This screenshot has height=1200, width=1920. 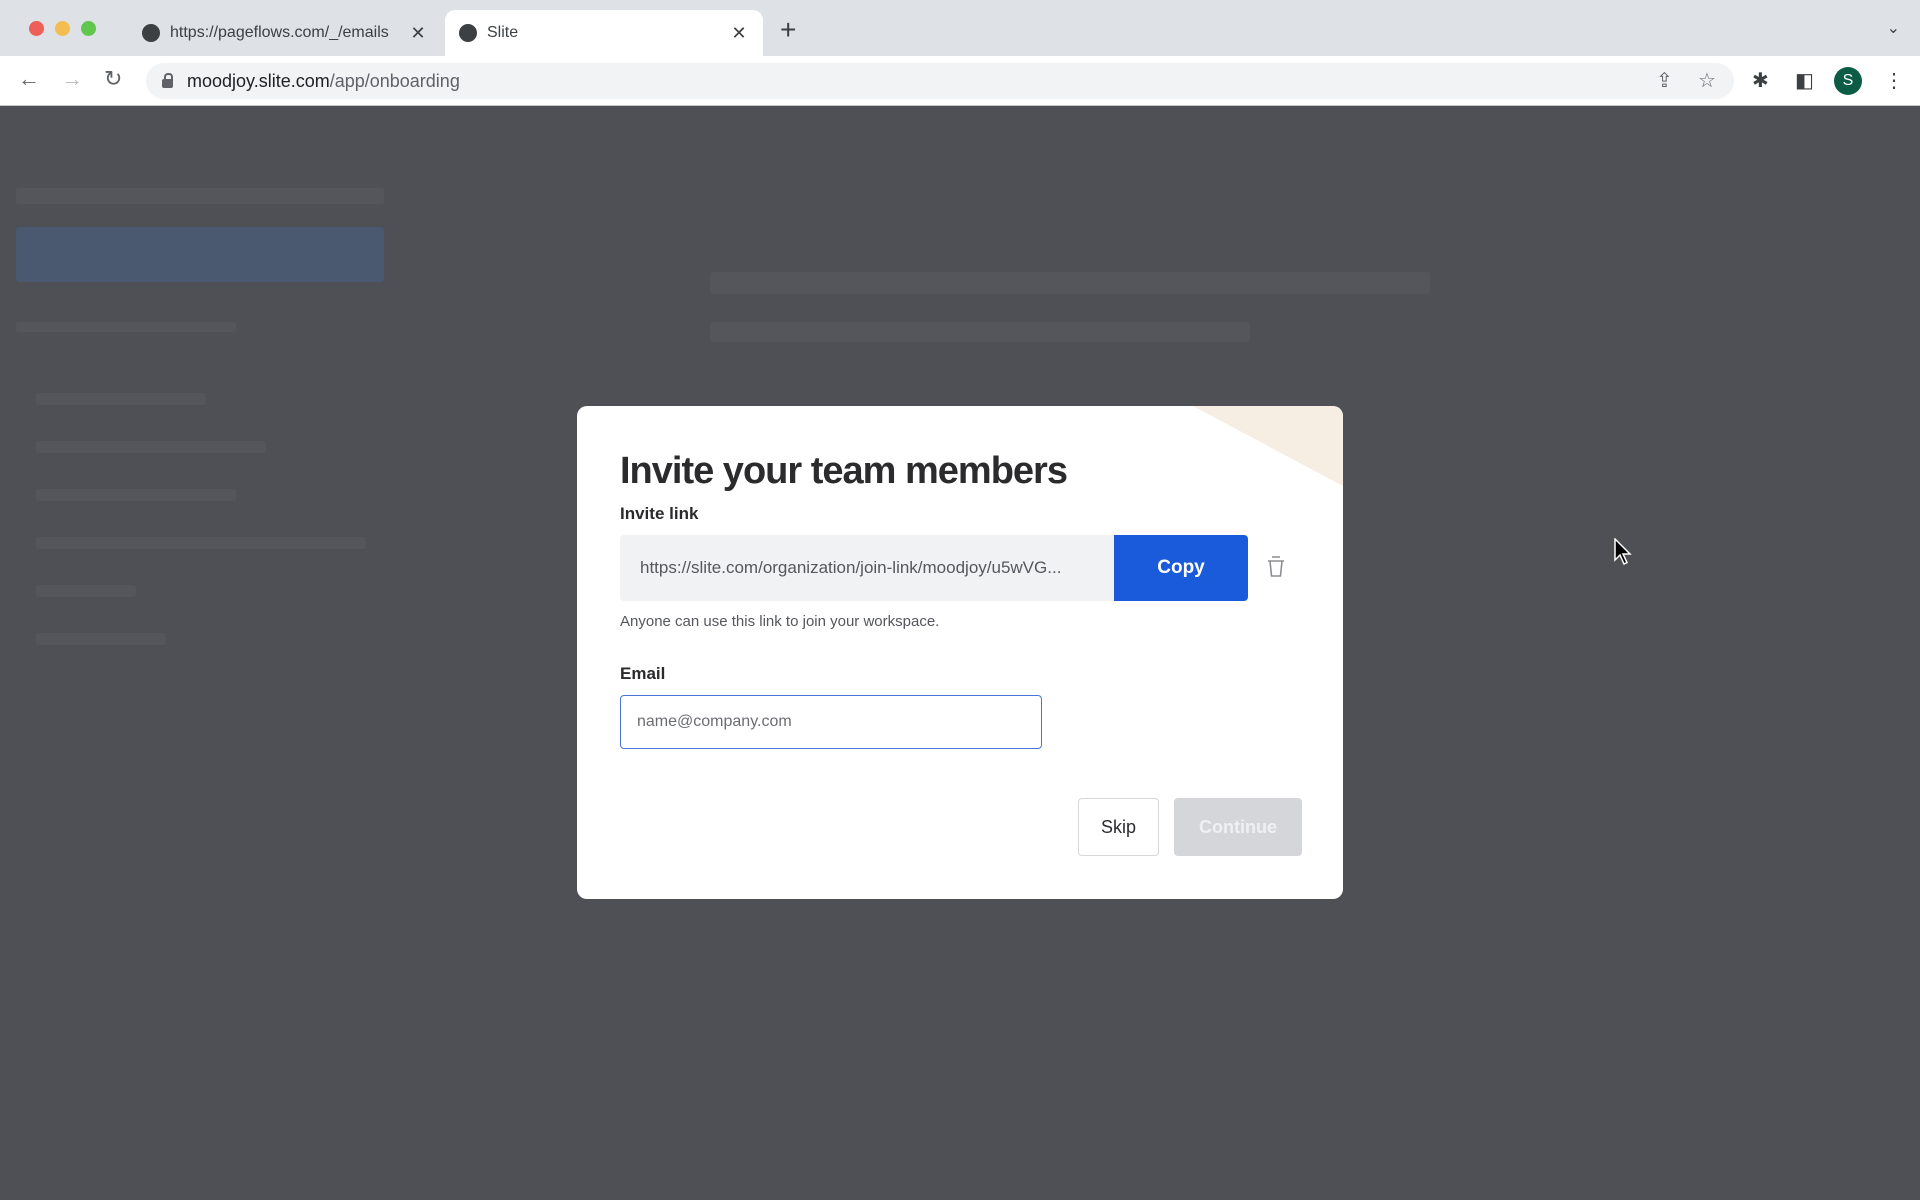 I want to click on url-host: moodjoy.slite.com, so click(x=258, y=80).